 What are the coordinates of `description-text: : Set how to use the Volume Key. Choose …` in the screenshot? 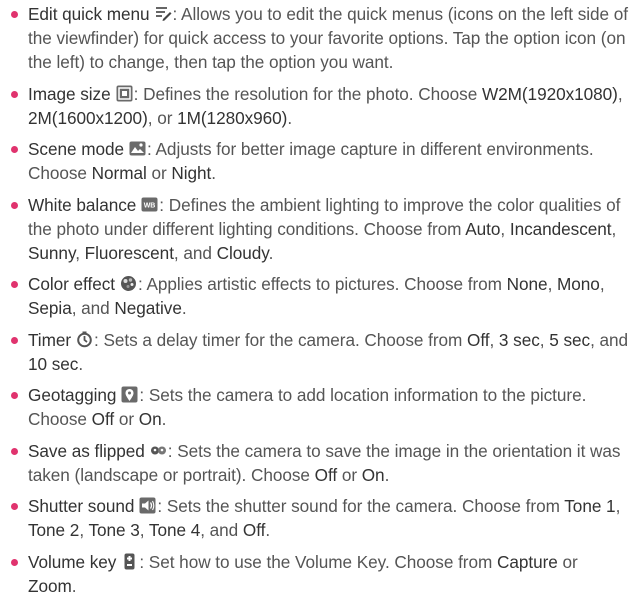 It's located at (318, 561).